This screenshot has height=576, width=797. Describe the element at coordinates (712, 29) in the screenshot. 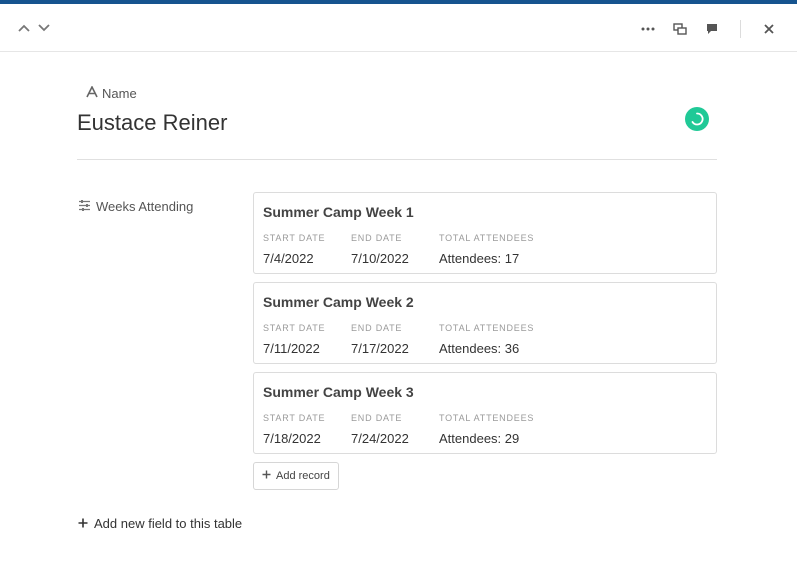

I see `comment-icon` at that location.